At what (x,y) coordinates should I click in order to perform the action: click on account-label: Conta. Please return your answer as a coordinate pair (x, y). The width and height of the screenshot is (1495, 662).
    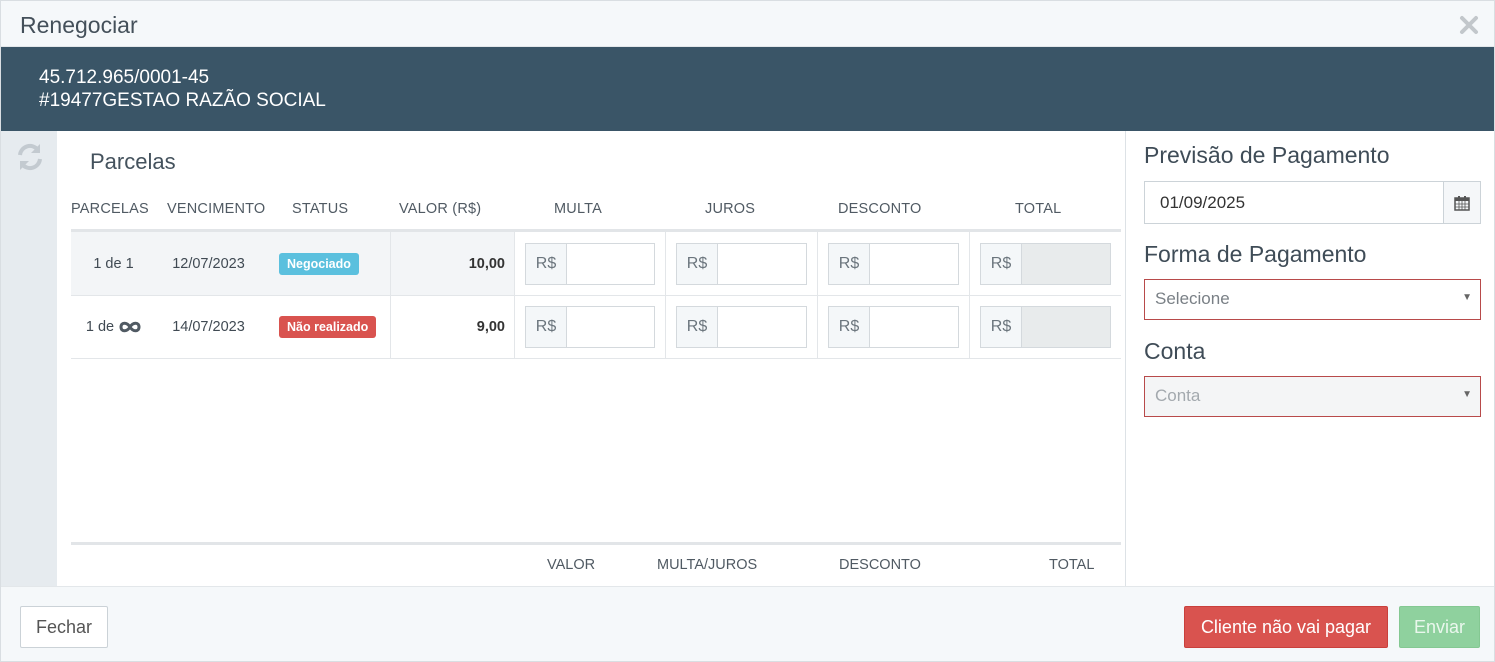
    Looking at the image, I should click on (1175, 351).